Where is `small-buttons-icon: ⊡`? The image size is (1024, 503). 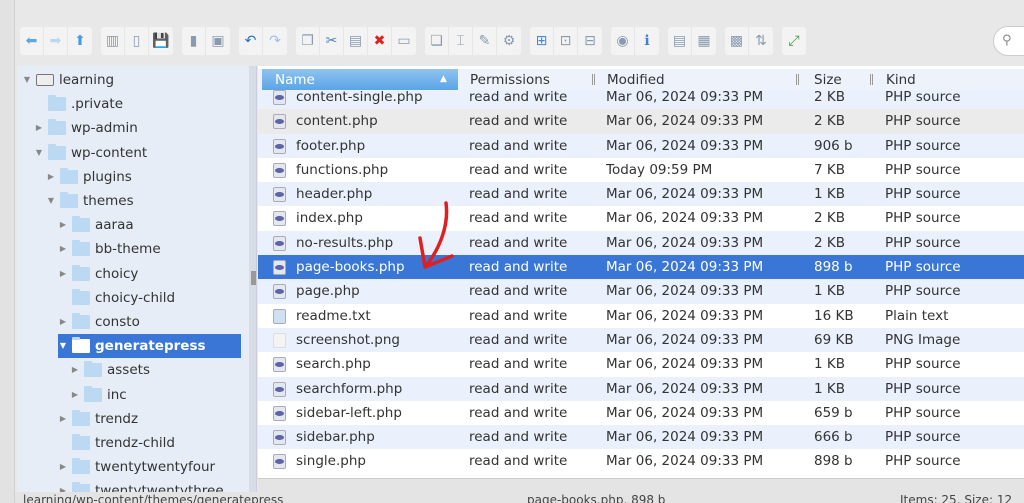 small-buttons-icon: ⊡ is located at coordinates (566, 41).